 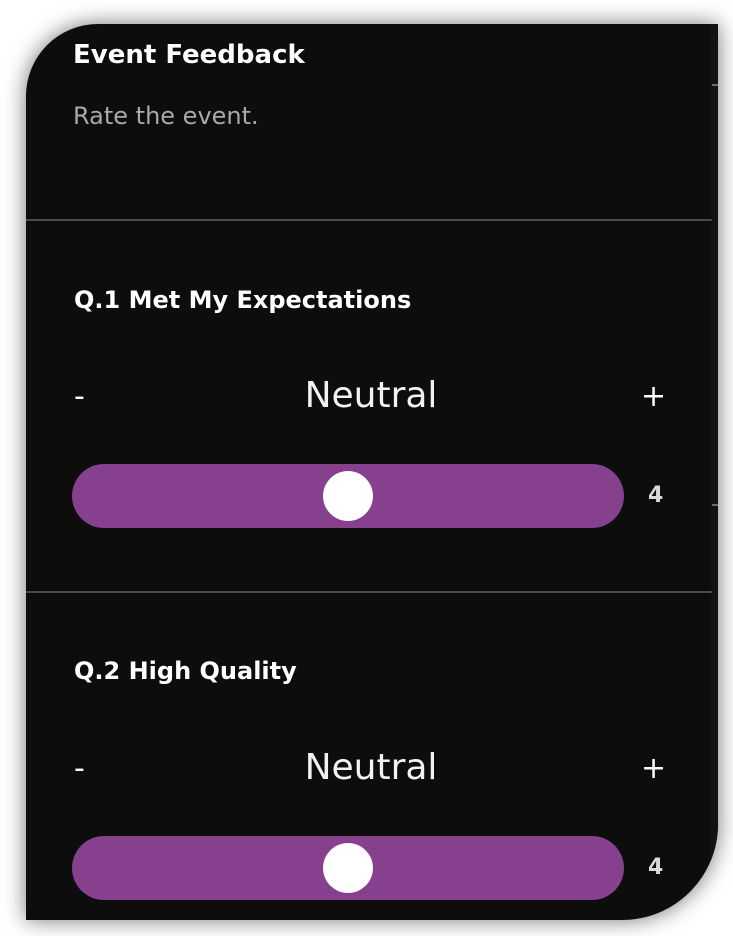 What do you see at coordinates (656, 867) in the screenshot?
I see `rating-number-2: 4` at bounding box center [656, 867].